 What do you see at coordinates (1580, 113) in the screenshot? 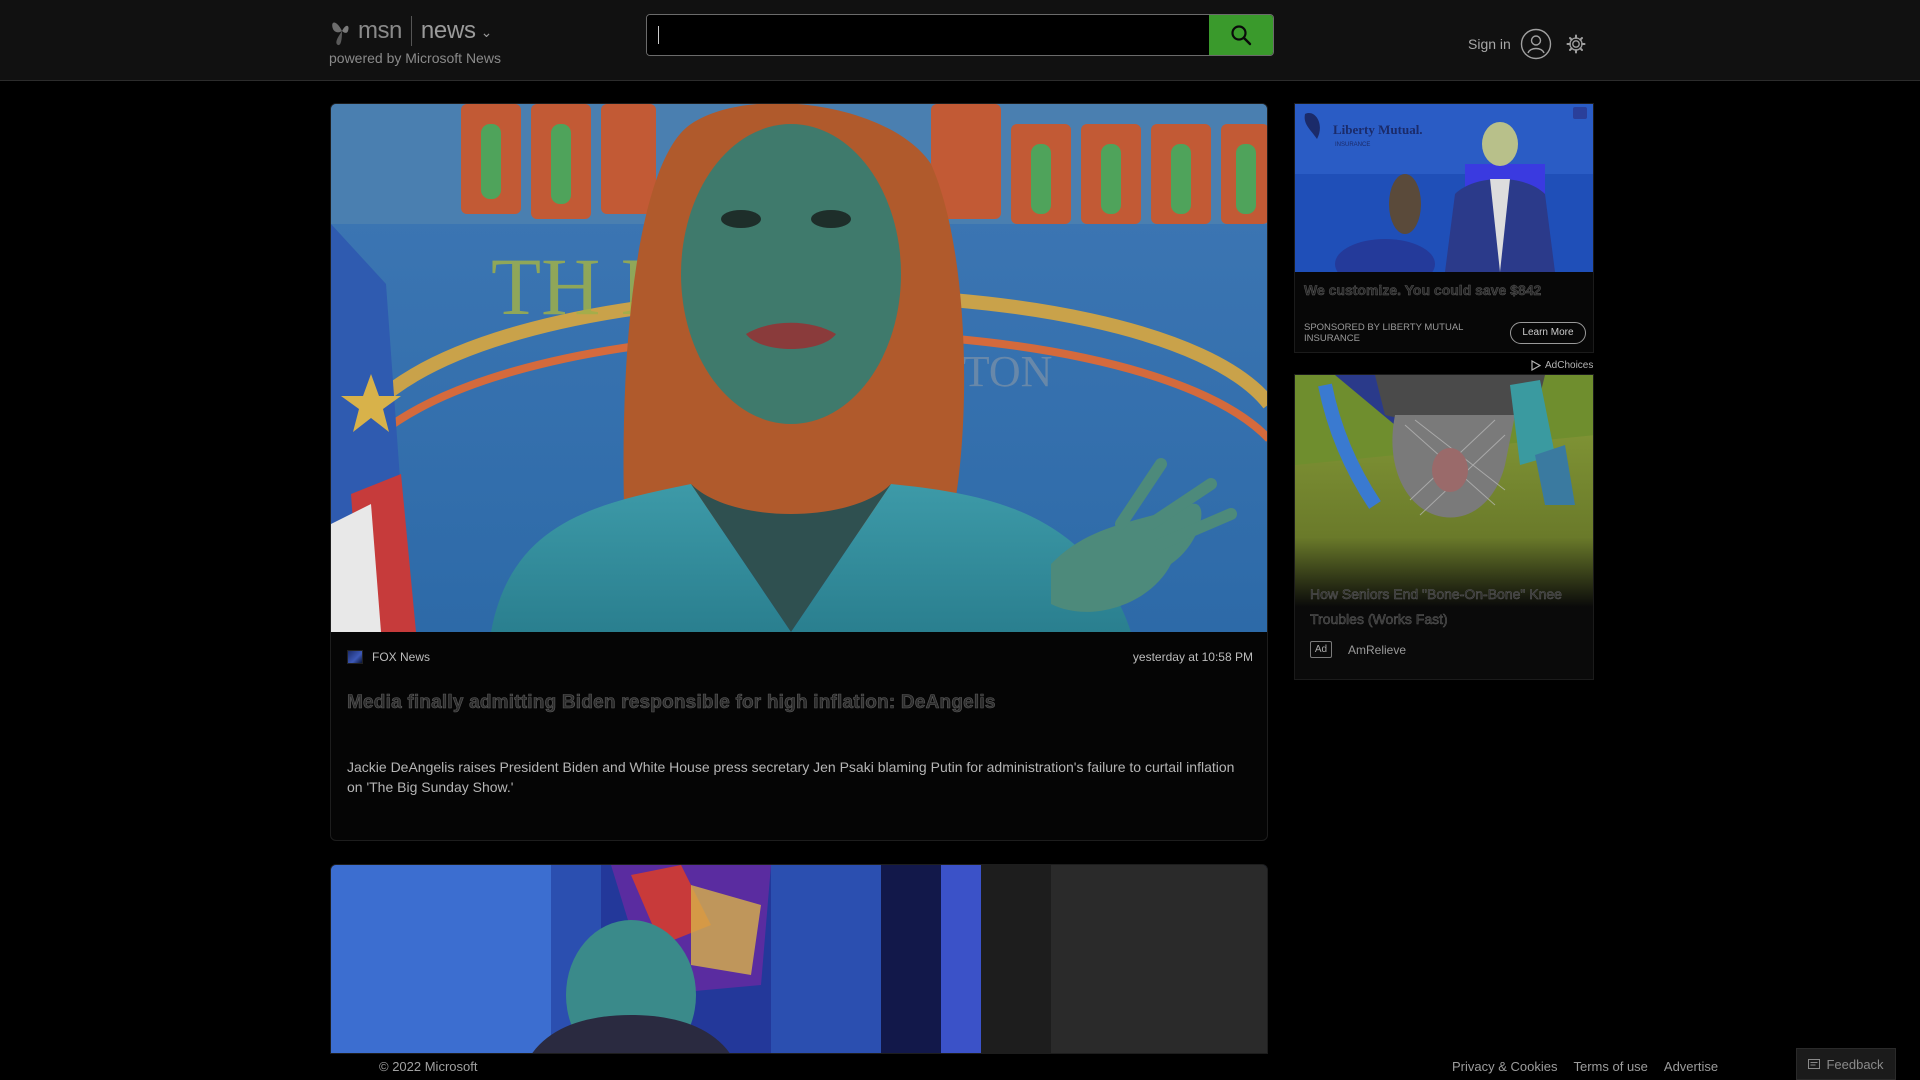
I see `ad-info-badge-icon` at bounding box center [1580, 113].